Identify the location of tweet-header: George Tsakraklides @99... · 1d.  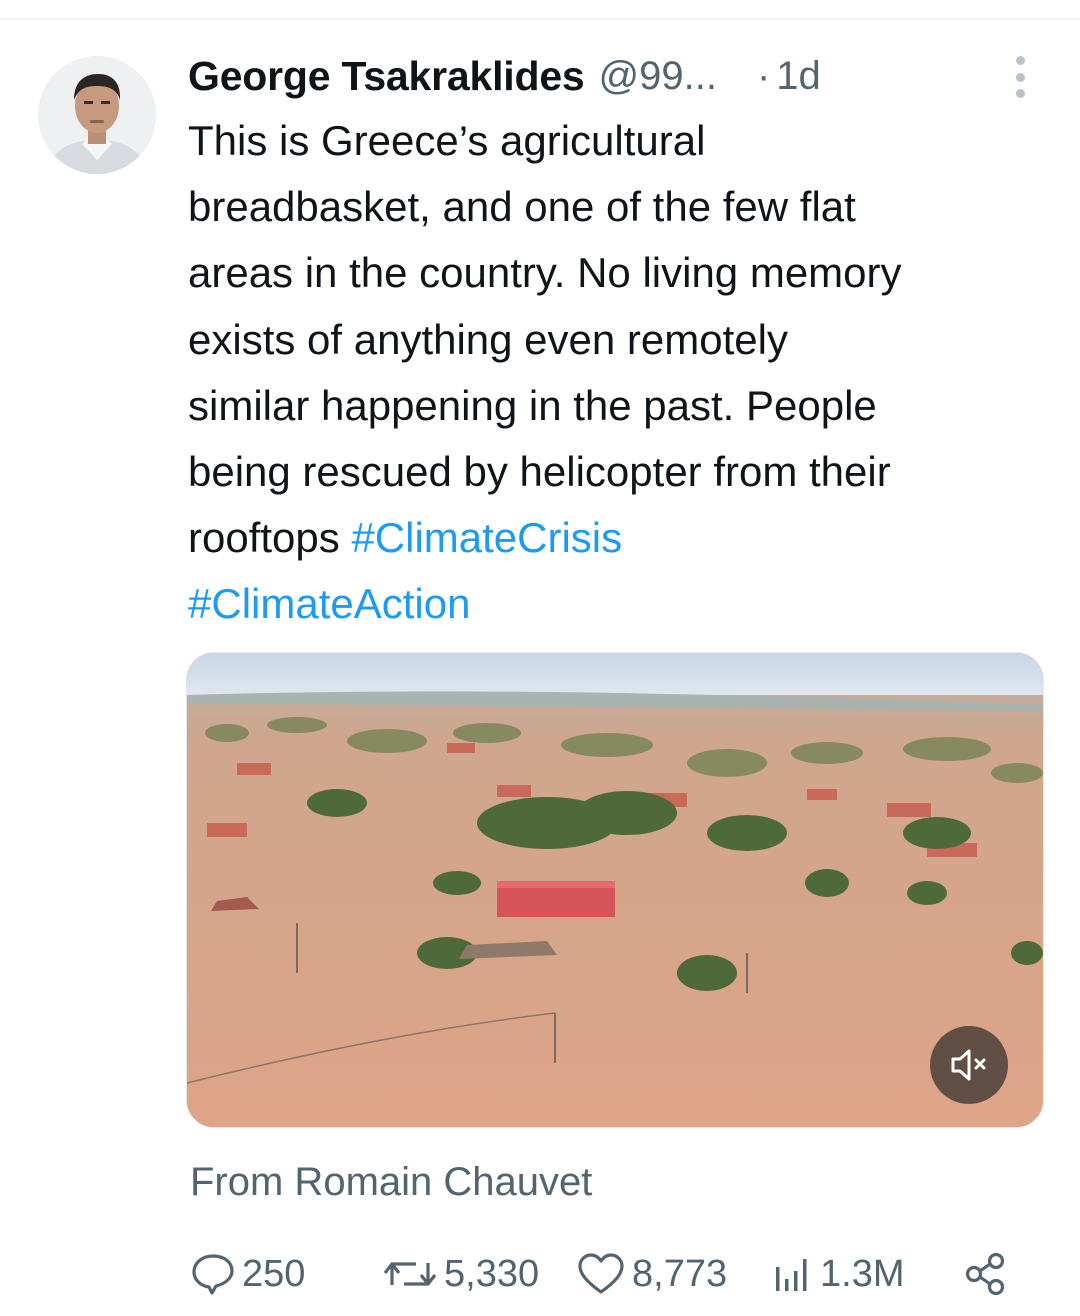
(568, 76).